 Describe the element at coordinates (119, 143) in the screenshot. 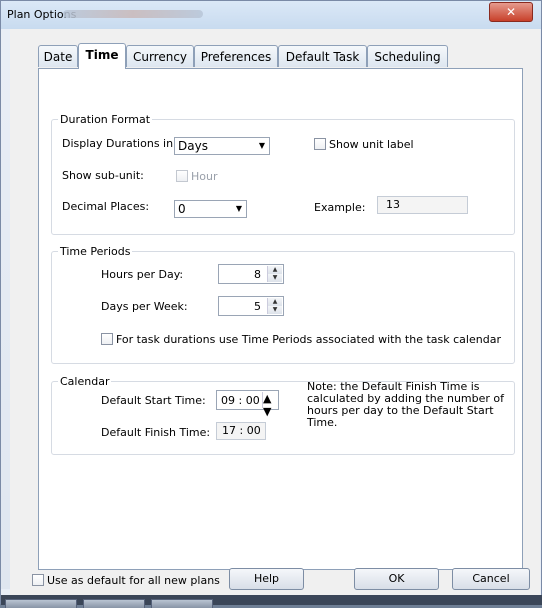

I see `display-durations-label: Display Durations in:` at that location.